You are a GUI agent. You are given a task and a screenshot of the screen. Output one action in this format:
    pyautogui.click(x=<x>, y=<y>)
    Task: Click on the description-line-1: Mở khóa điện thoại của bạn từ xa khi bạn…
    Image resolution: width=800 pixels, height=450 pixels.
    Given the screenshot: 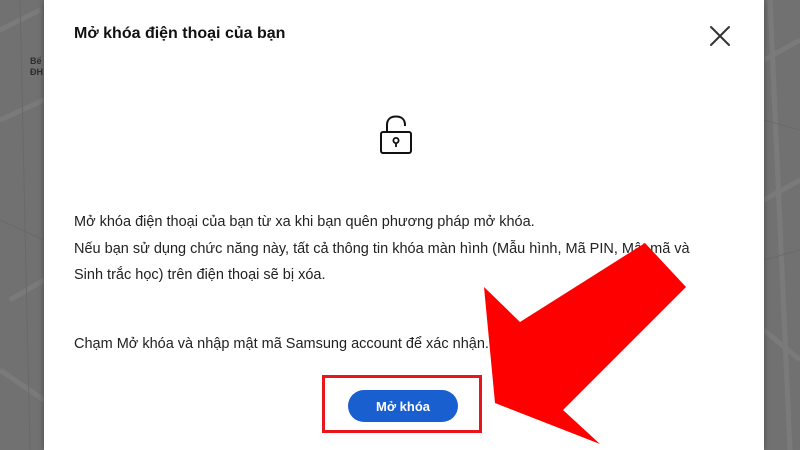 What is the action you would take?
    pyautogui.click(x=304, y=222)
    